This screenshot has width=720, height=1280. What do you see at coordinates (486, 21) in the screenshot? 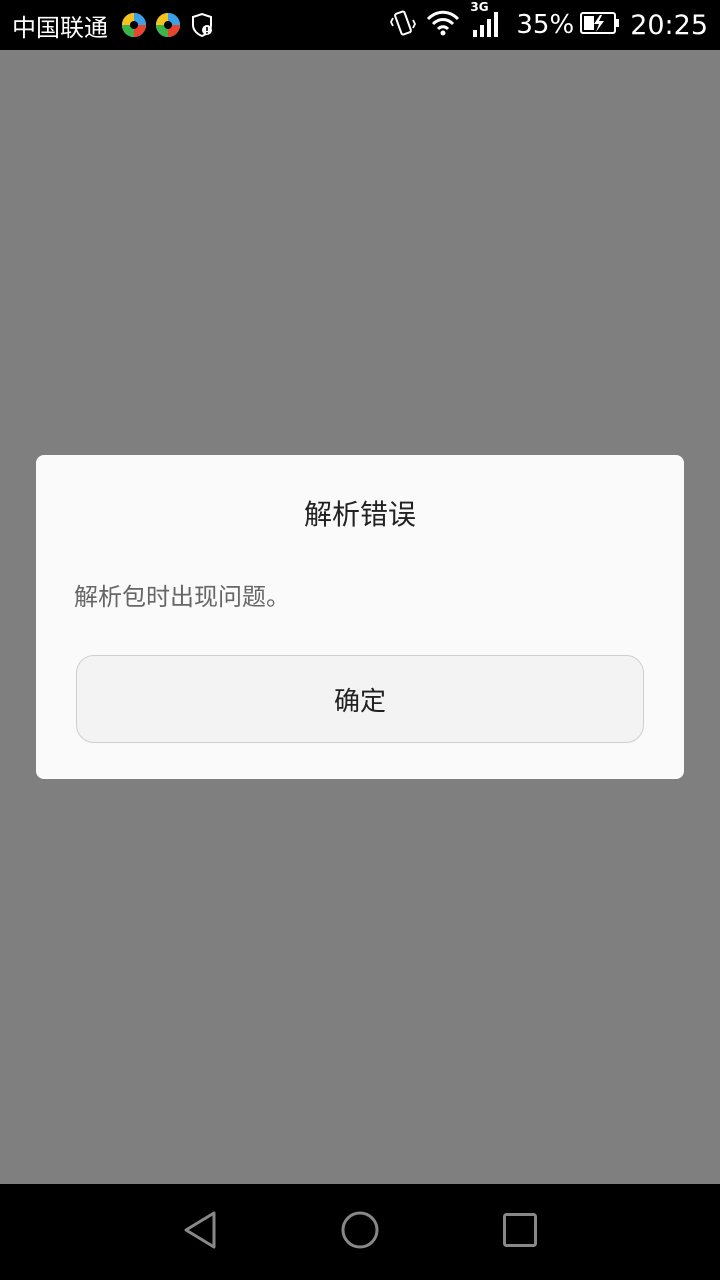
I see `signal-icon: 3G` at bounding box center [486, 21].